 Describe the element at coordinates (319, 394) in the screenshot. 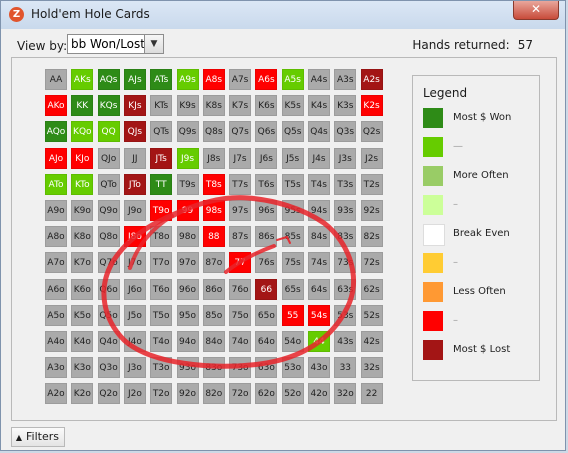

I see `hand-cell: 42o` at that location.